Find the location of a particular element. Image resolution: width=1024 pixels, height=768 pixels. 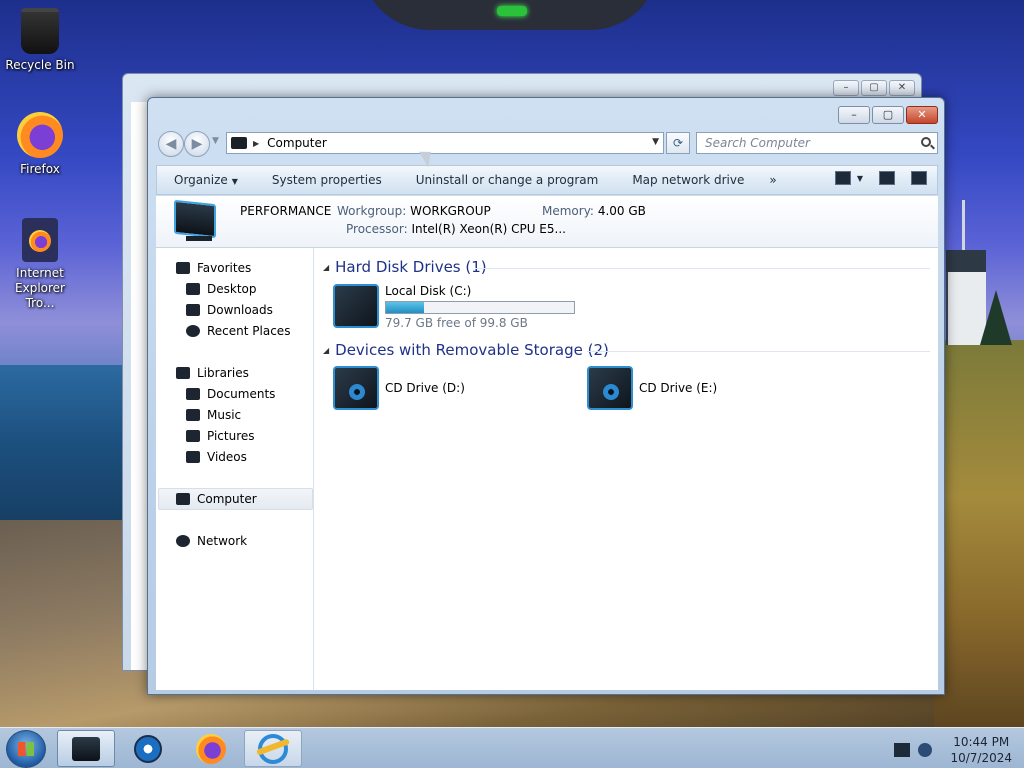

taskbar-item-explorer is located at coordinates (86, 748).